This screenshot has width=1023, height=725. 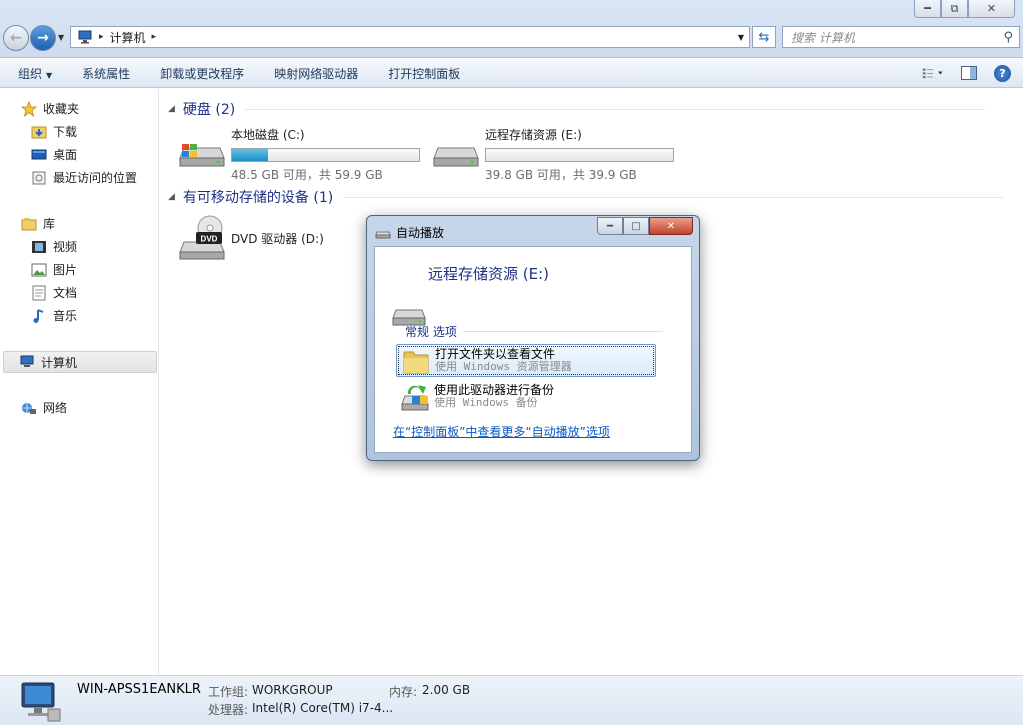 What do you see at coordinates (486, 402) in the screenshot?
I see `option-subtitle: 使用 Windows 备份` at bounding box center [486, 402].